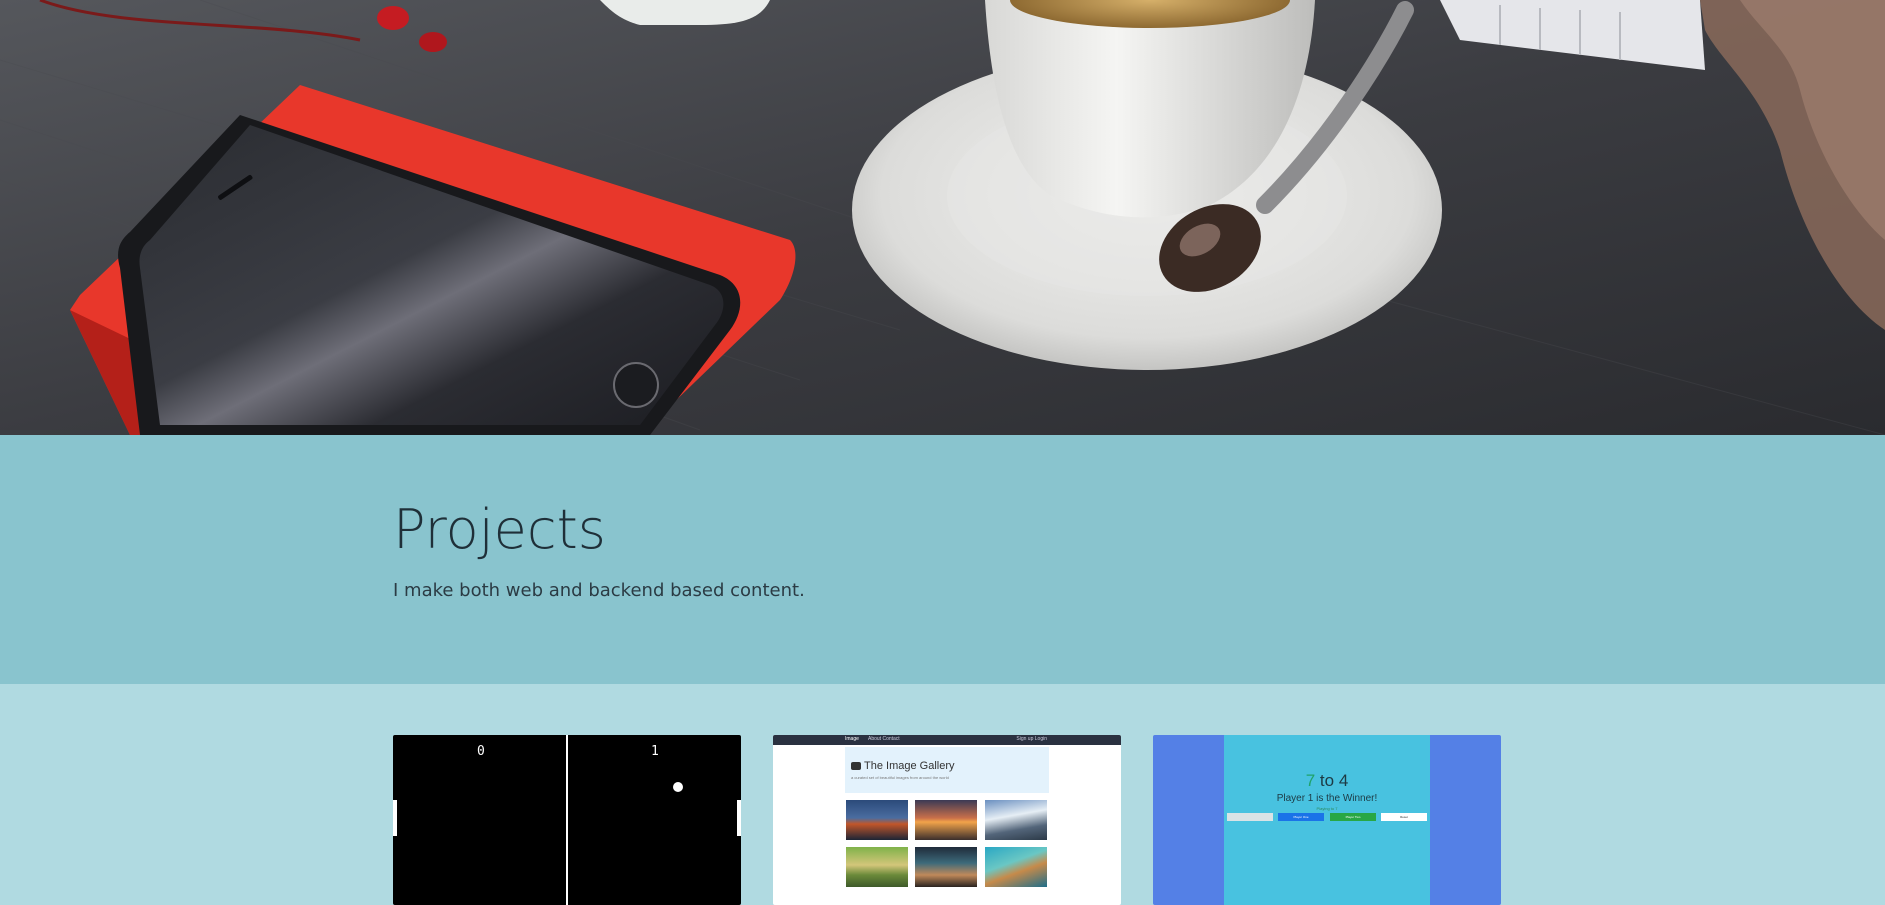 The image size is (1885, 905). What do you see at coordinates (877, 867) in the screenshot?
I see `gallery-thumb-path` at bounding box center [877, 867].